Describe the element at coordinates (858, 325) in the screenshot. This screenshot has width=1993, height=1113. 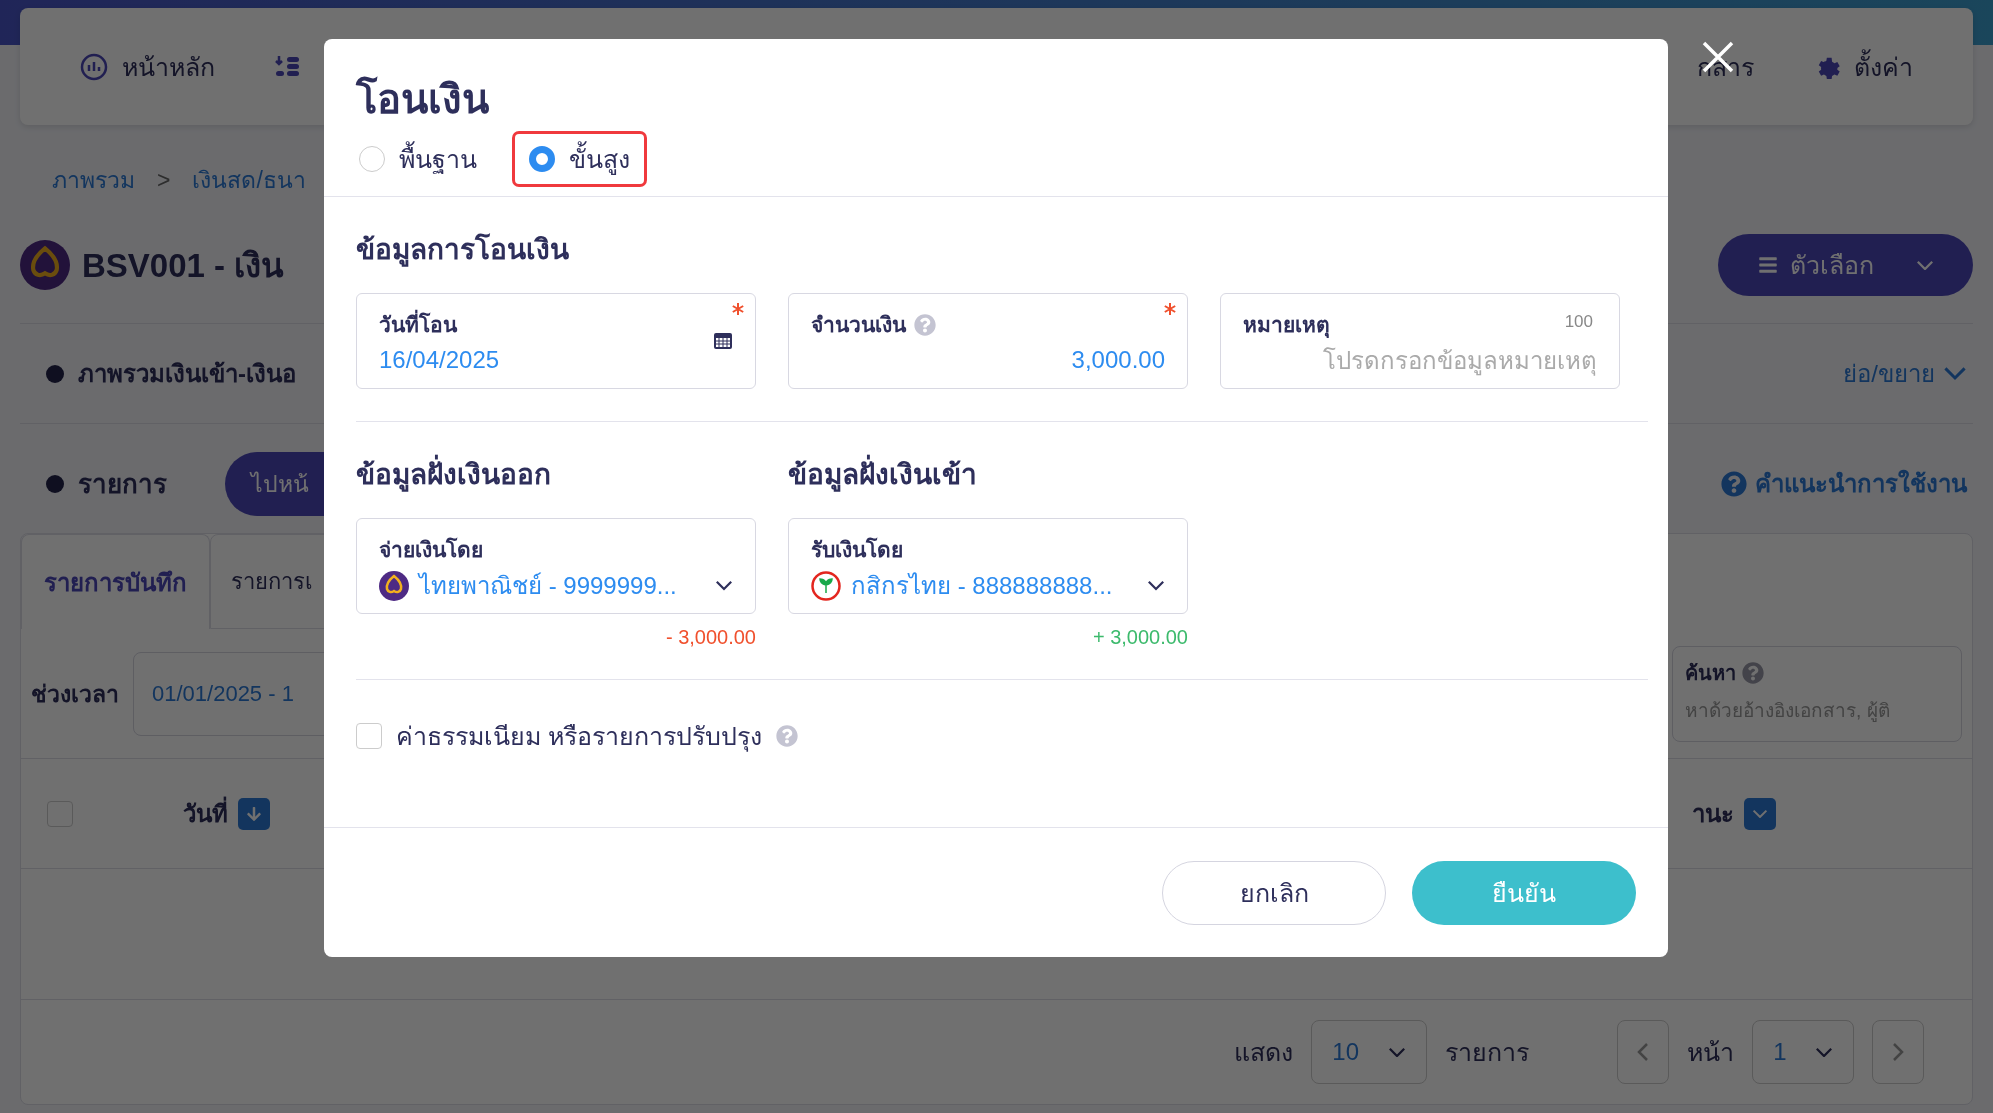
I see `field-label: จำนวนเงิน` at that location.